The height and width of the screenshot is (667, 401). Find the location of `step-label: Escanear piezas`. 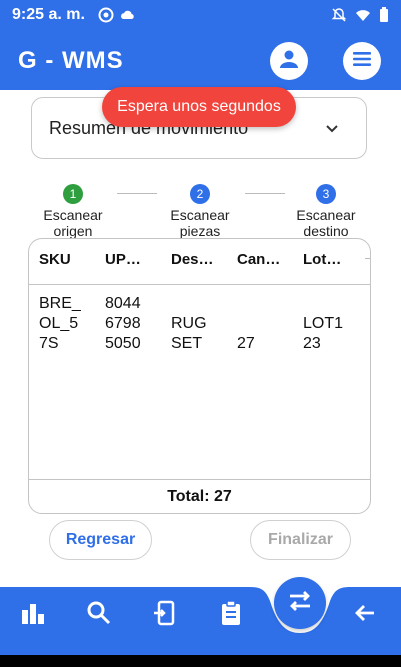

step-label: Escanear piezas is located at coordinates (200, 223).